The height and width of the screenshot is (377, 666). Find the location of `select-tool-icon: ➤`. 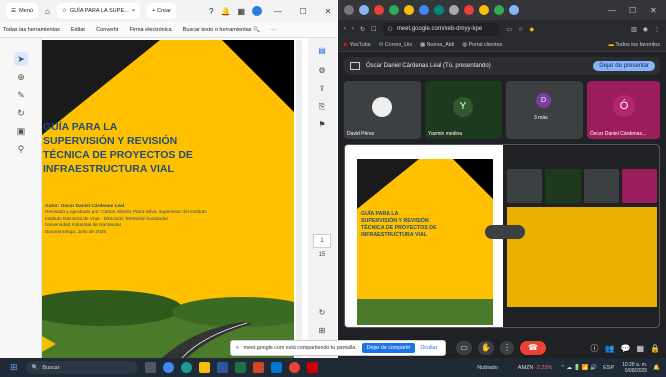

select-tool-icon: ➤ is located at coordinates (21, 59).